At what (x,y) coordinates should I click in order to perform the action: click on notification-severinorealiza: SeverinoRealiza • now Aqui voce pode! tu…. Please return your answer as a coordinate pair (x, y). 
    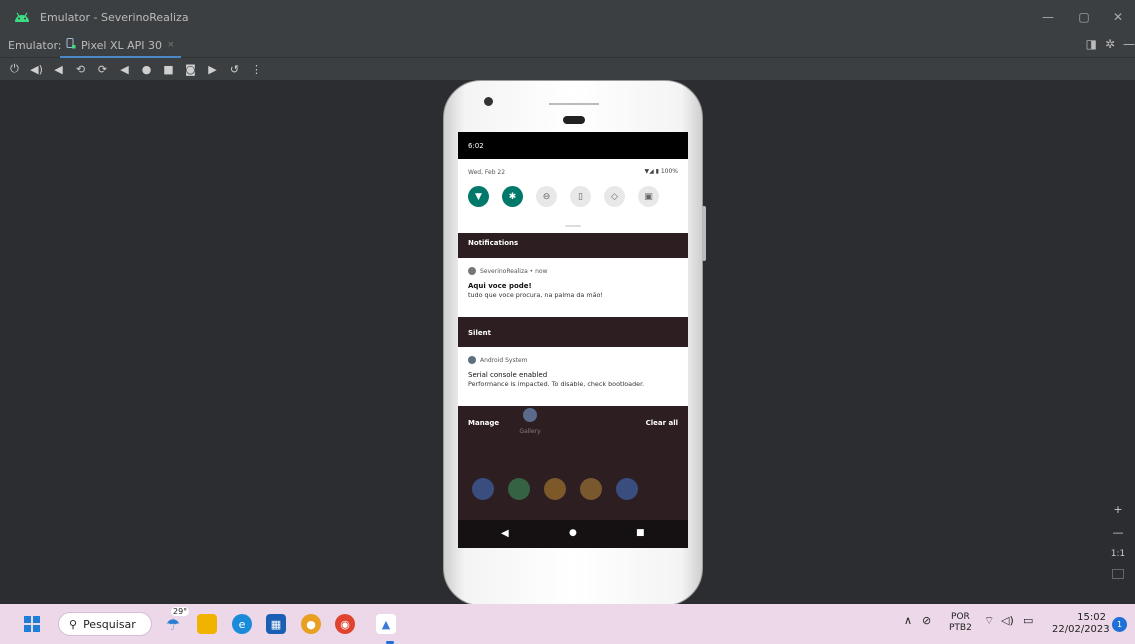
    Looking at the image, I should click on (573, 287).